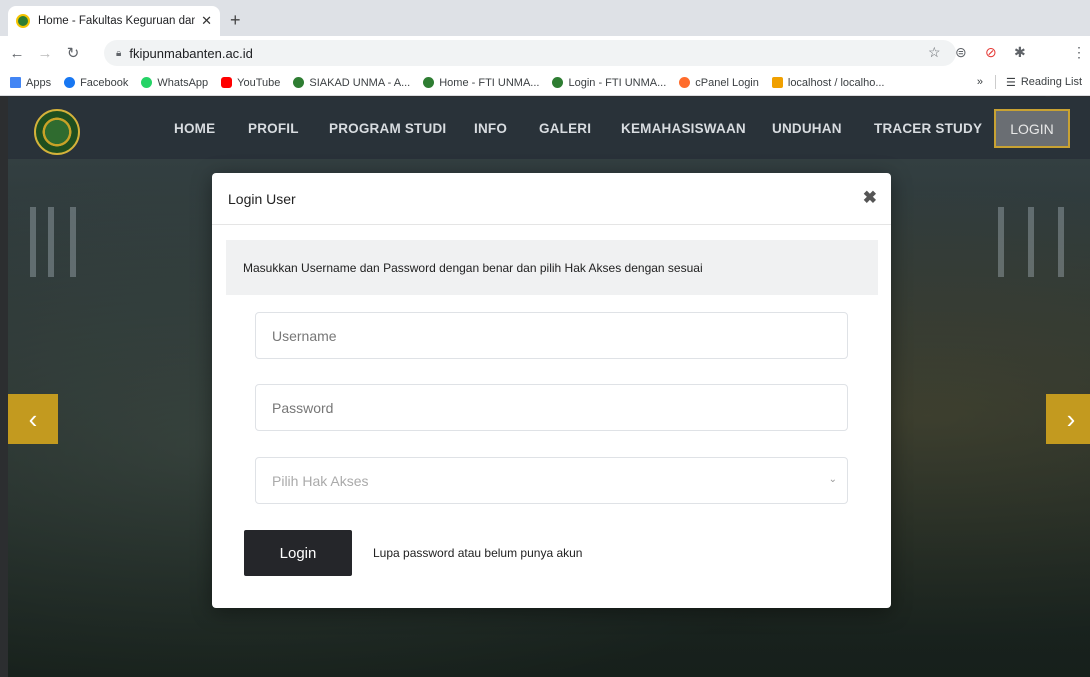  I want to click on nav-kemahasiswaan: KEMAHASISWAAN, so click(683, 128).